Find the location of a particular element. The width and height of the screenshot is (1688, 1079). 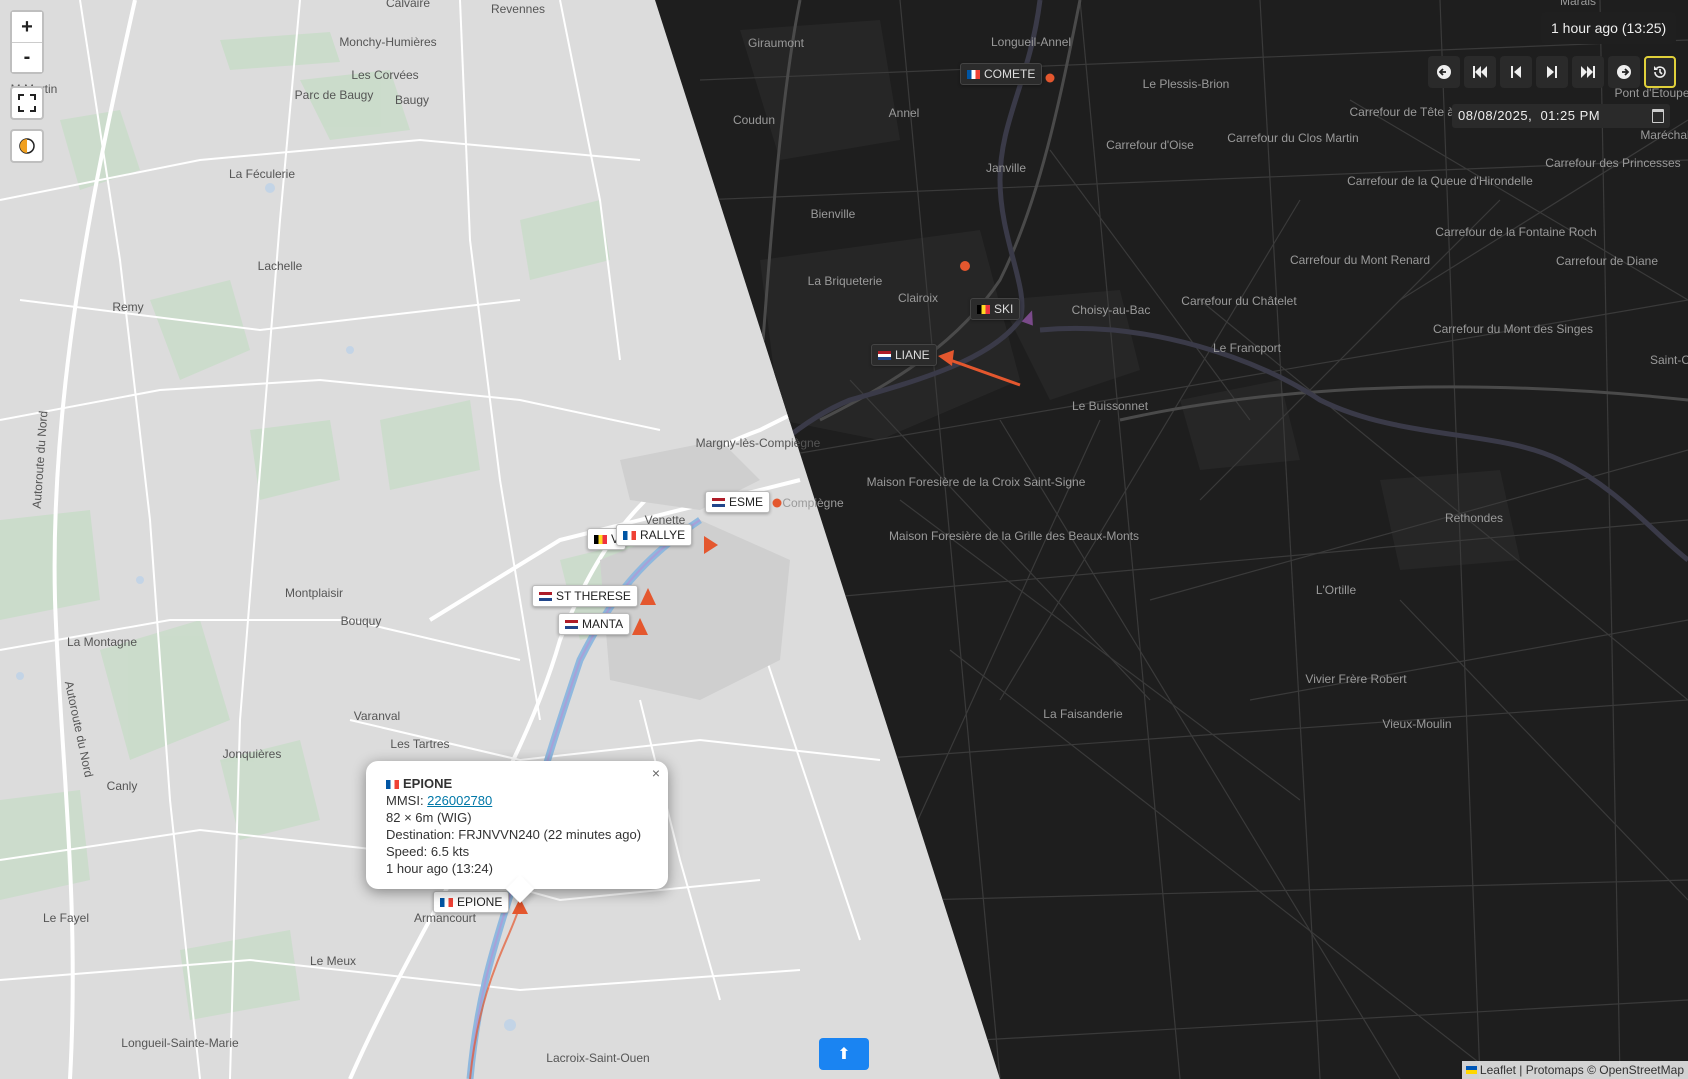

place-label: Annel is located at coordinates (904, 113).